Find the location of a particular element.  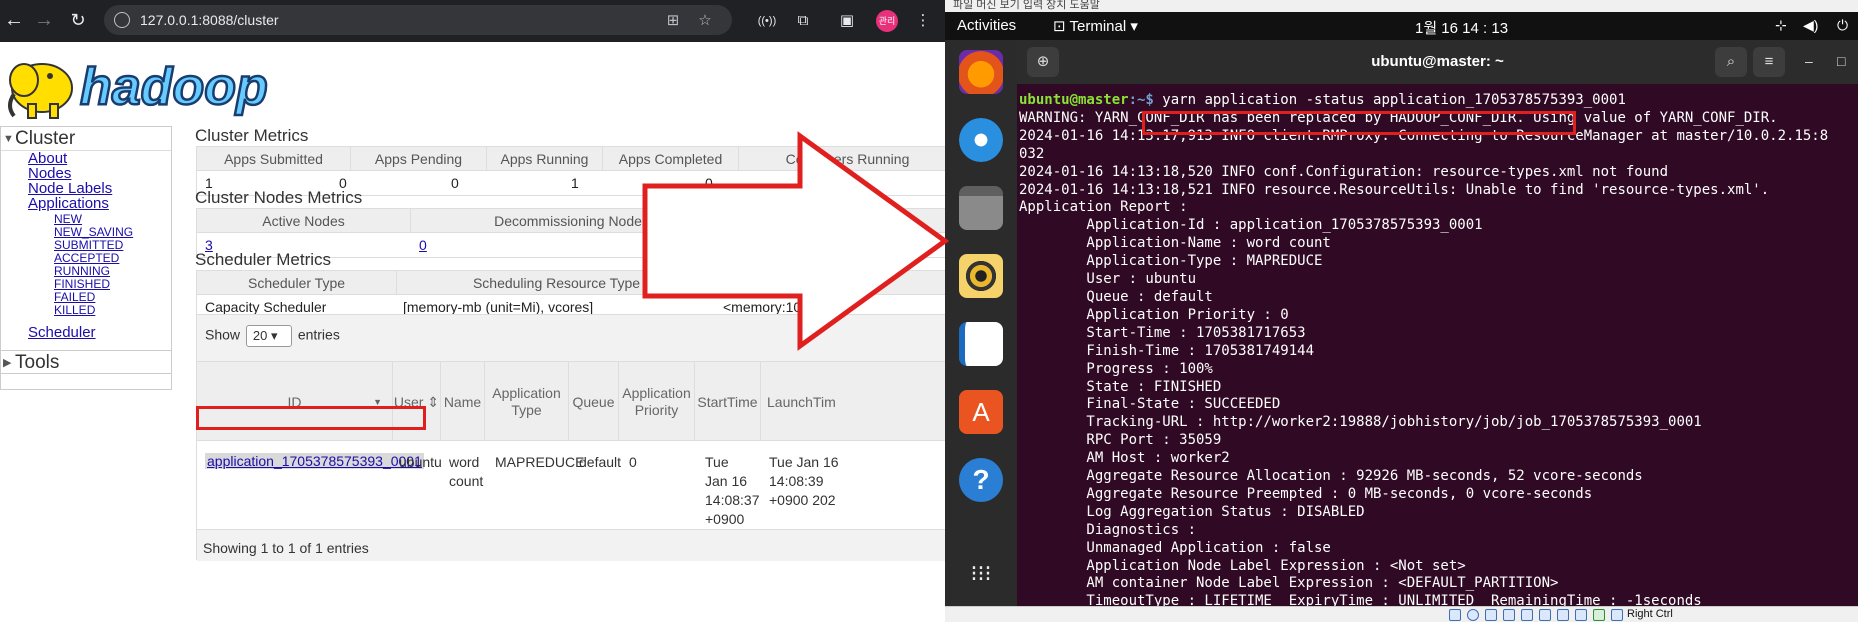

vm-status-bar: Right Ctrl is located at coordinates (1401, 614).